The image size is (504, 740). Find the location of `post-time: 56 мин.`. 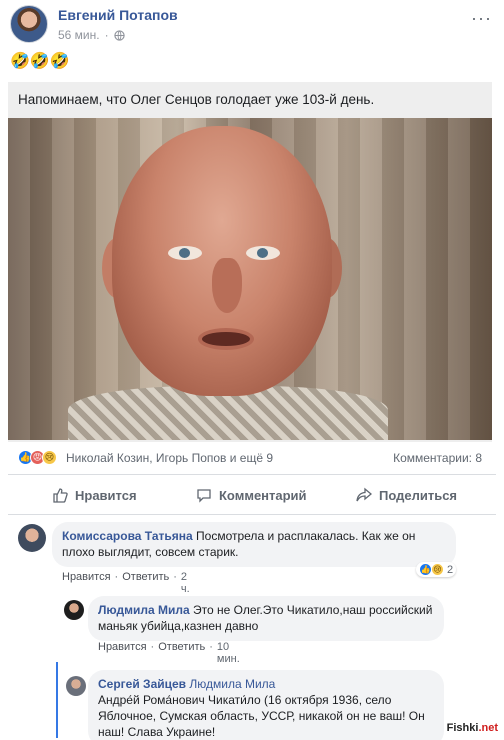

post-time: 56 мин. is located at coordinates (79, 35).